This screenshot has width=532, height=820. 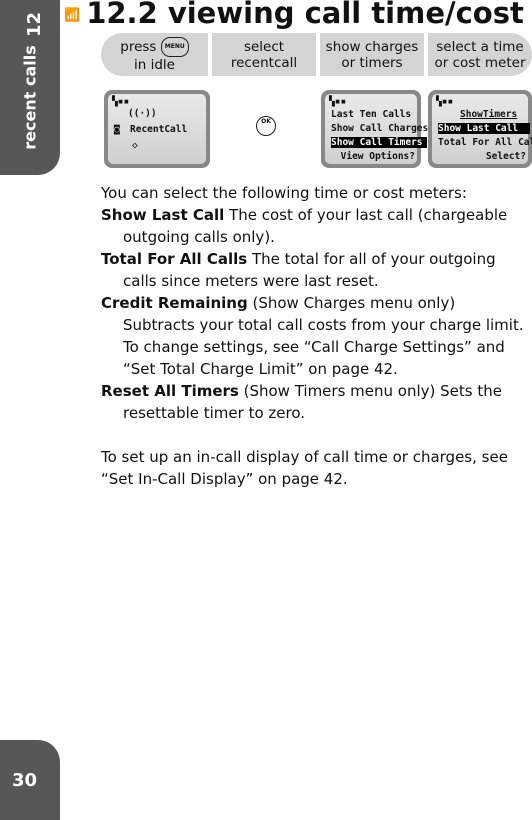 I want to click on menu-key-icon: MENU, so click(x=174, y=46).